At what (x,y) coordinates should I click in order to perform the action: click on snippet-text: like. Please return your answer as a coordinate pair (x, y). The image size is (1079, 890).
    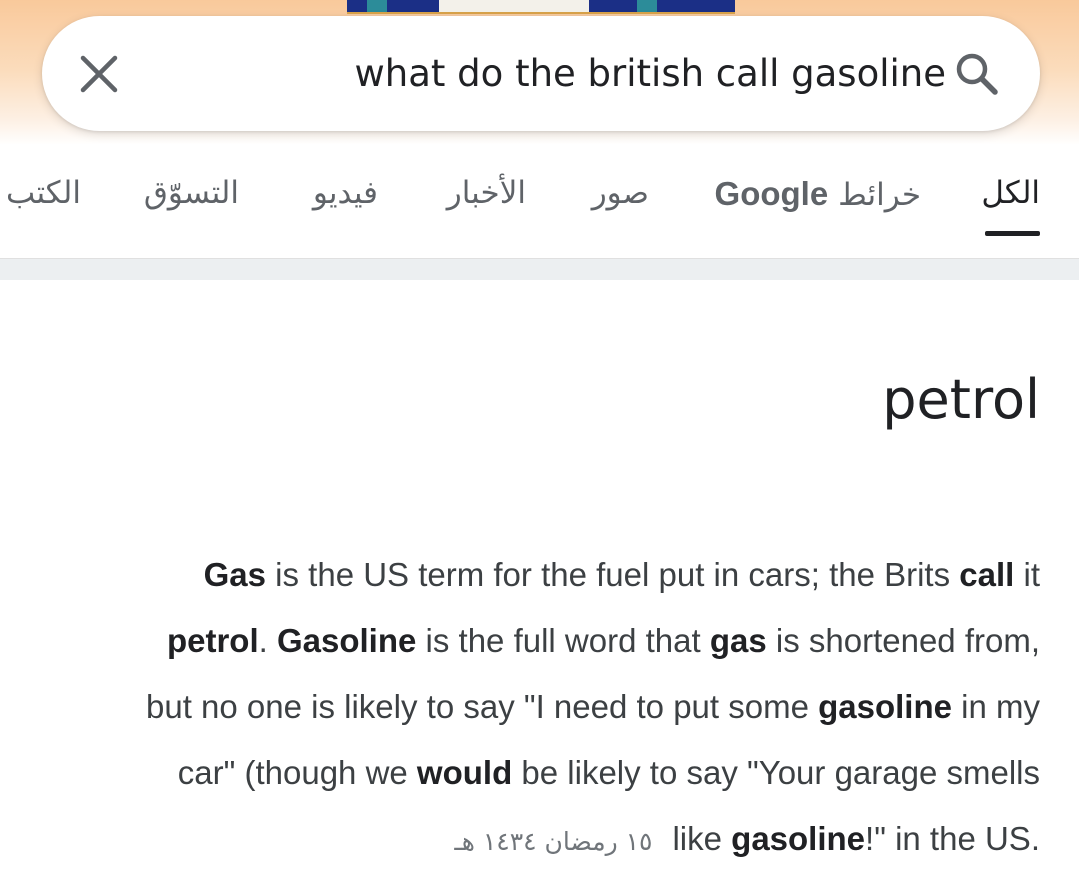
    Looking at the image, I should click on (702, 838).